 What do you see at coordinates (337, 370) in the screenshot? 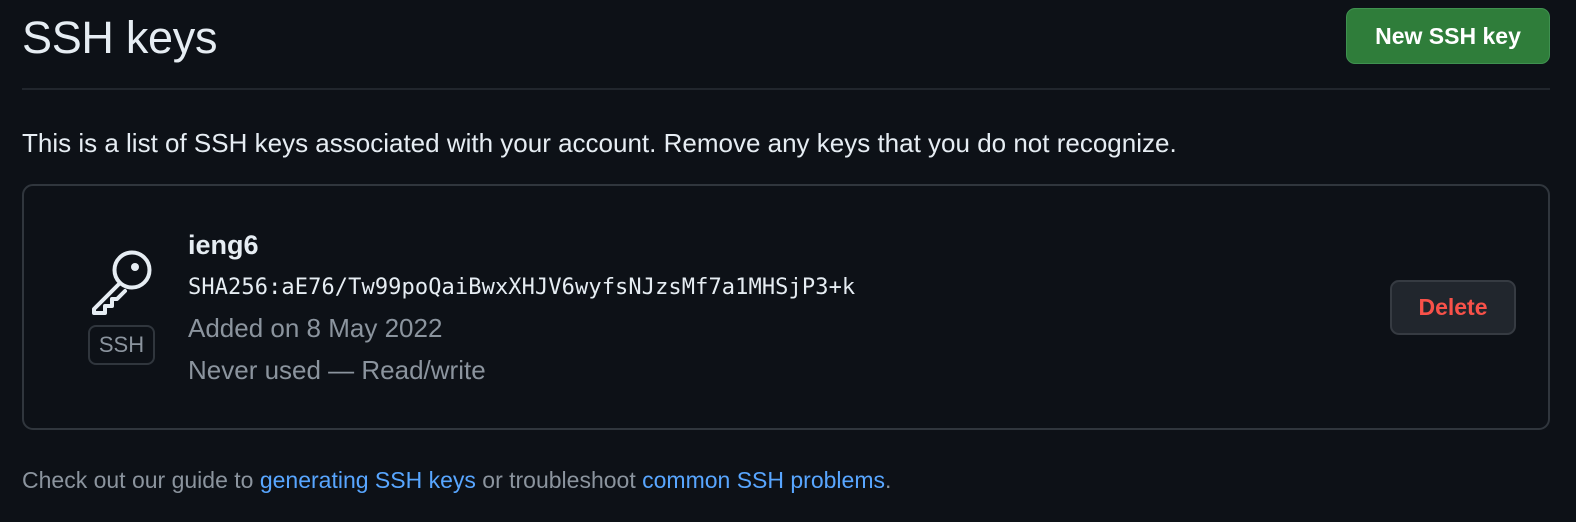
I see `key-usage-status: Never used — Read/write` at bounding box center [337, 370].